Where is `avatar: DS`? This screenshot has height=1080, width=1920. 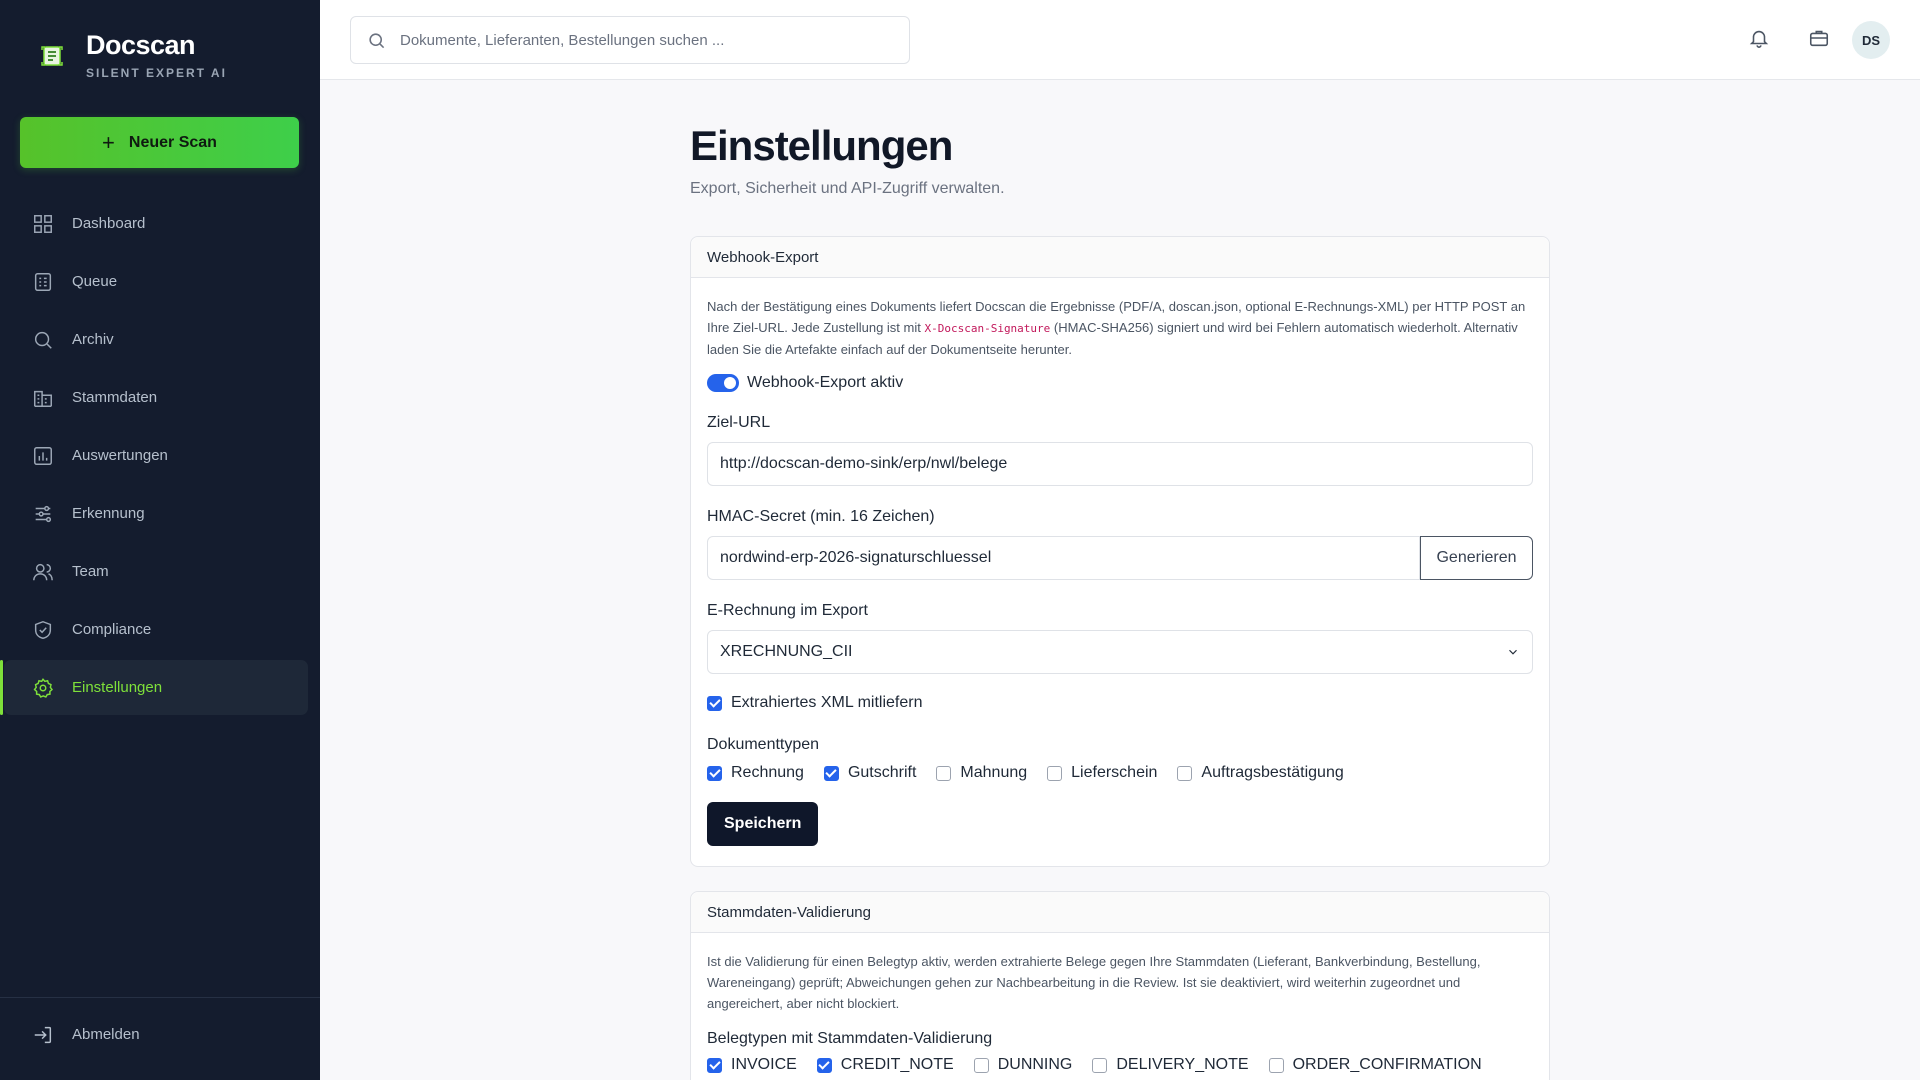 avatar: DS is located at coordinates (1871, 40).